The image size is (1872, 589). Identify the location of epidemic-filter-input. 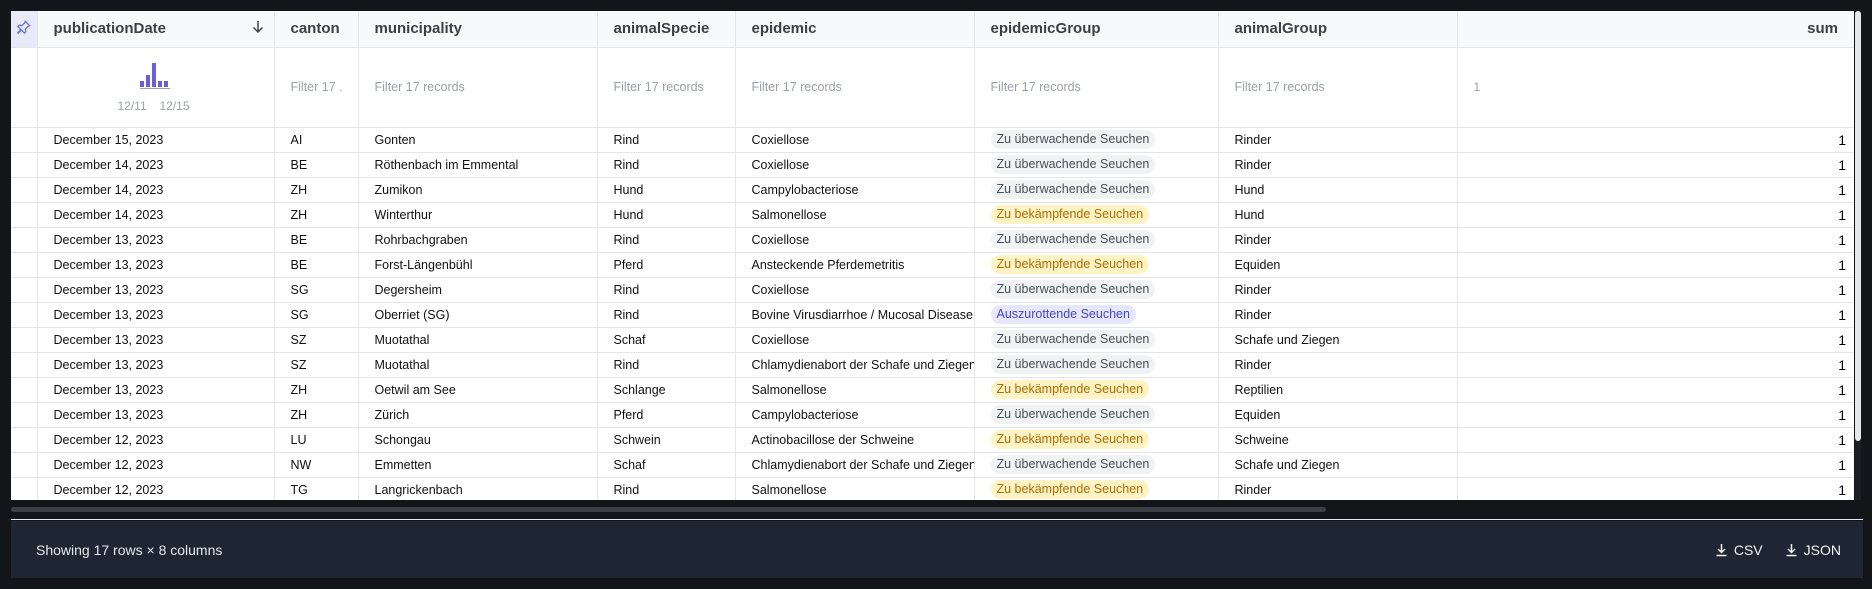
(854, 87).